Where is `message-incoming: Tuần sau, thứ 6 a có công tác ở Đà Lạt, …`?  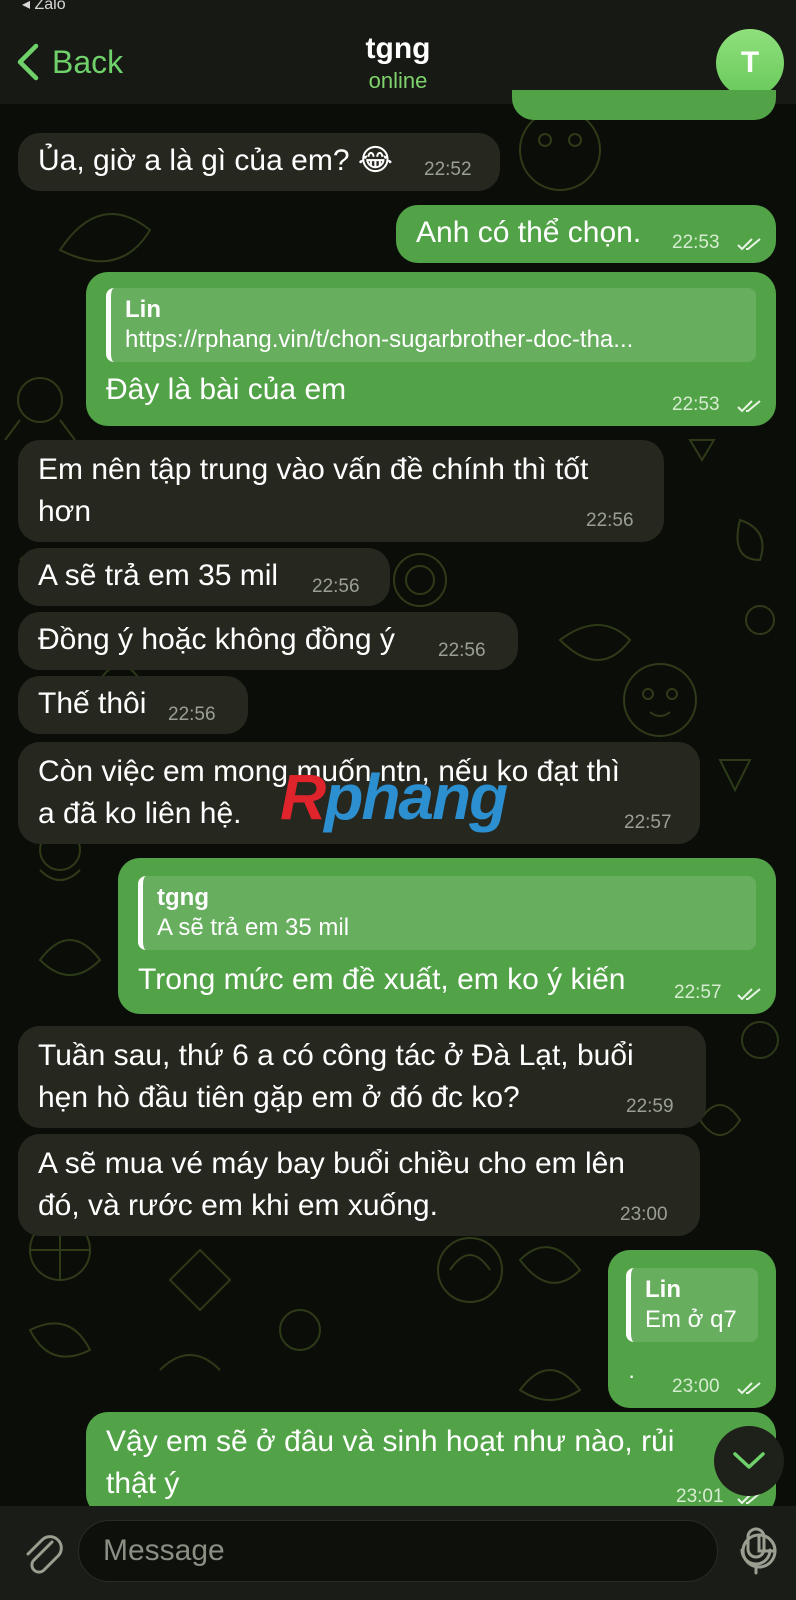
message-incoming: Tuần sau, thứ 6 a có công tác ở Đà Lạt, … is located at coordinates (362, 1077).